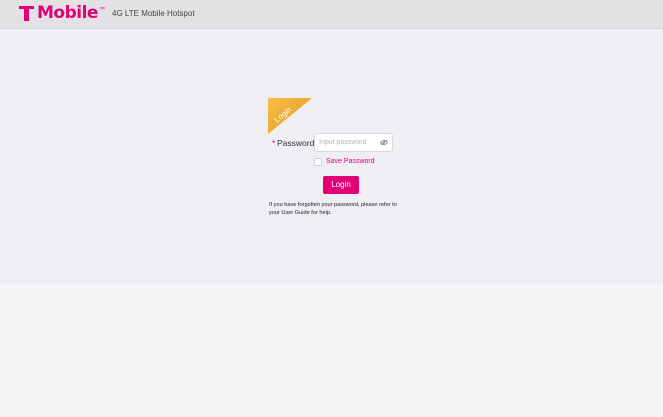  I want to click on brand-name: Mobile, so click(67, 13).